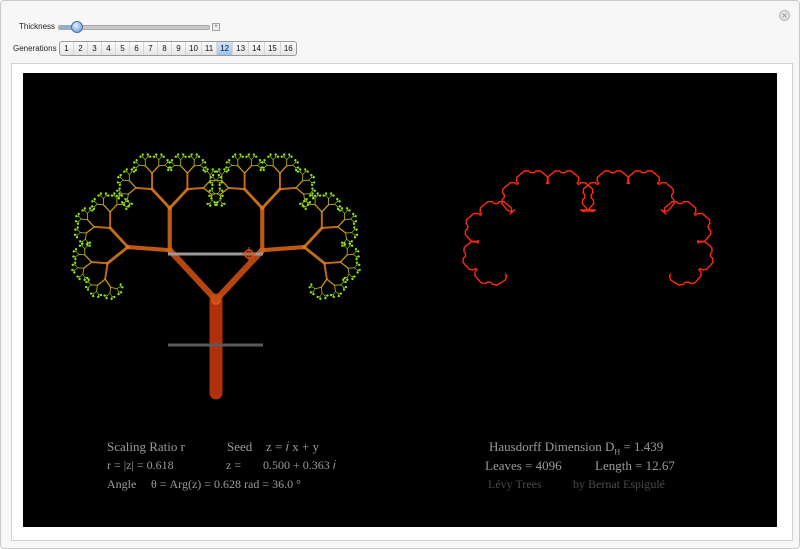  What do you see at coordinates (67, 48) in the screenshot?
I see `generation-option: 1` at bounding box center [67, 48].